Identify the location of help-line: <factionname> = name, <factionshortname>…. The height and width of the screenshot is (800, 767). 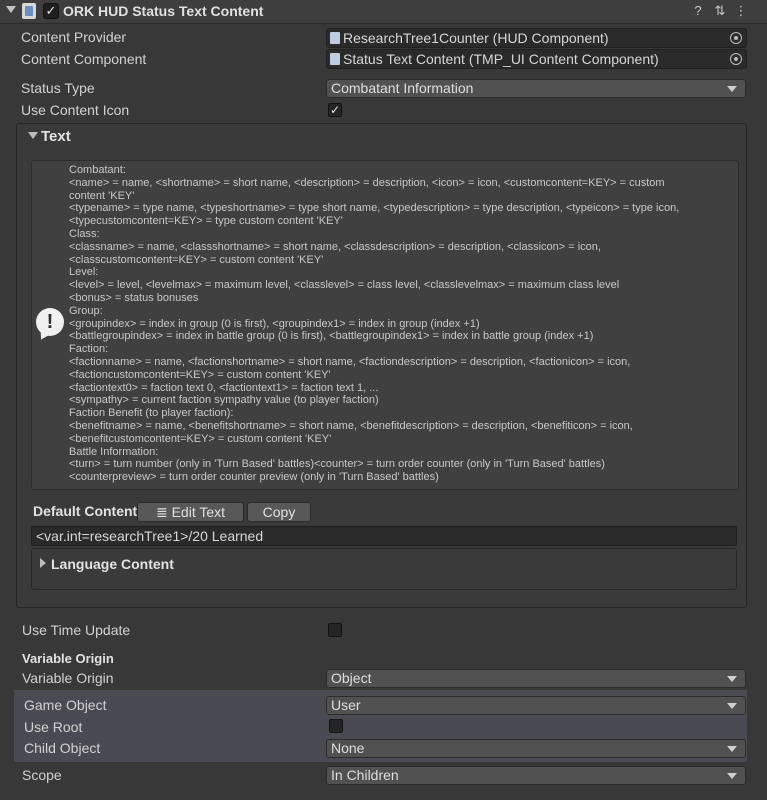
(350, 362).